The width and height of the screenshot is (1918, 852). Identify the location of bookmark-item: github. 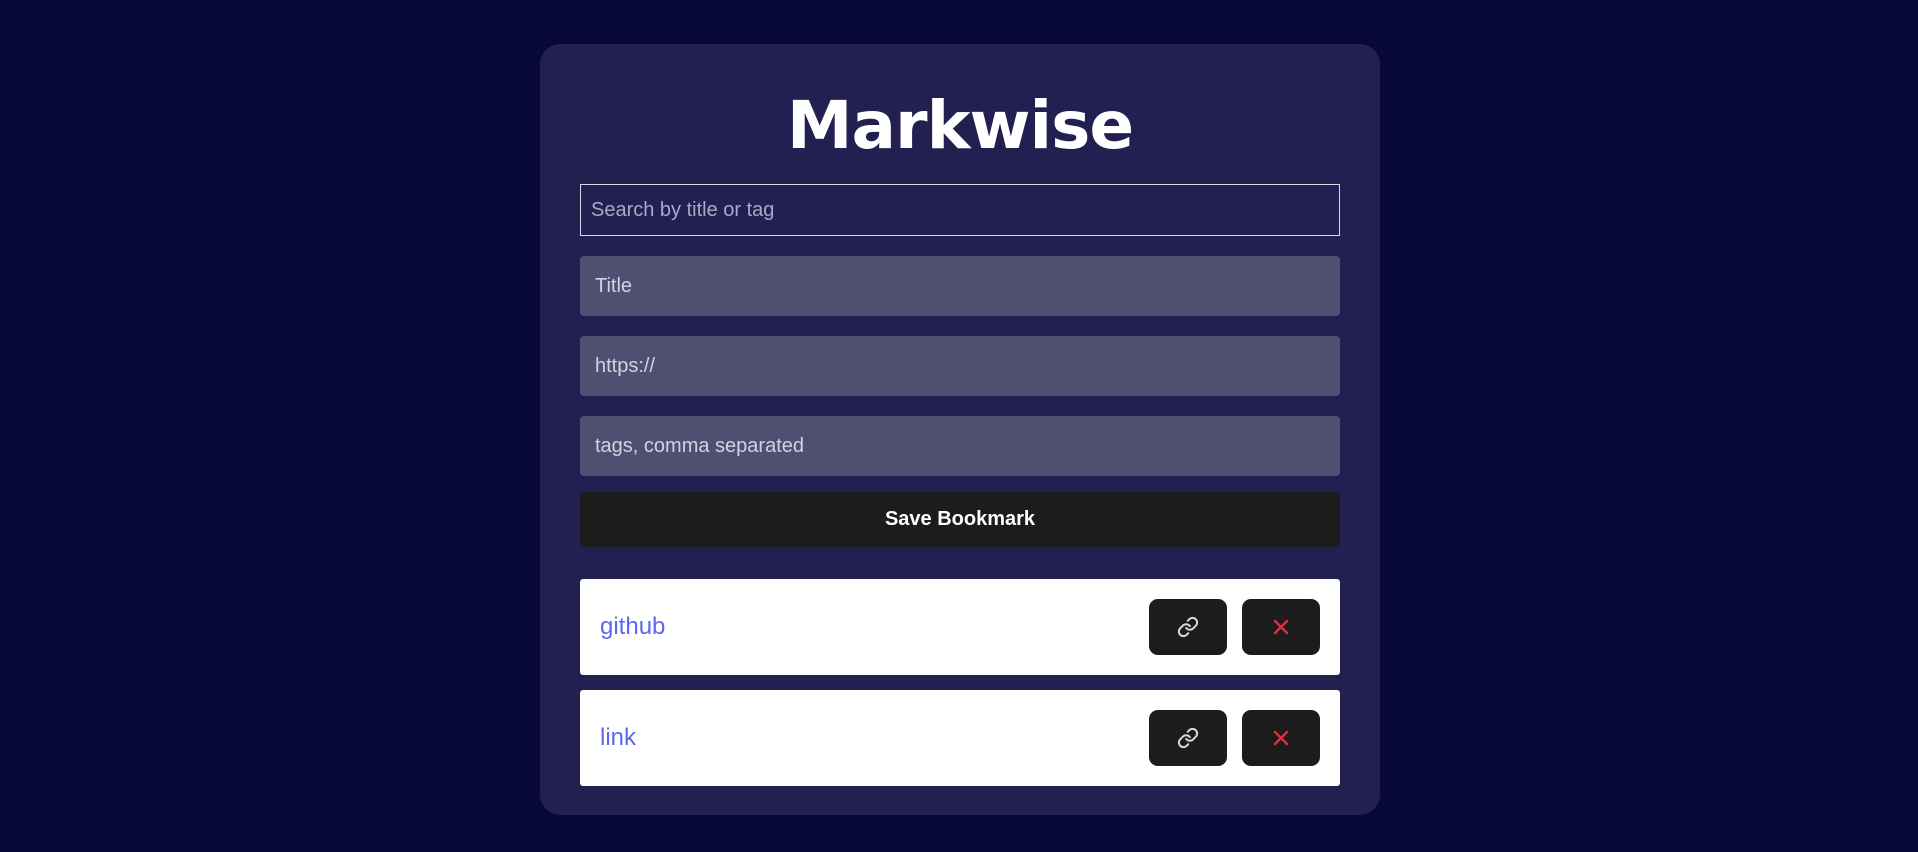
(960, 627).